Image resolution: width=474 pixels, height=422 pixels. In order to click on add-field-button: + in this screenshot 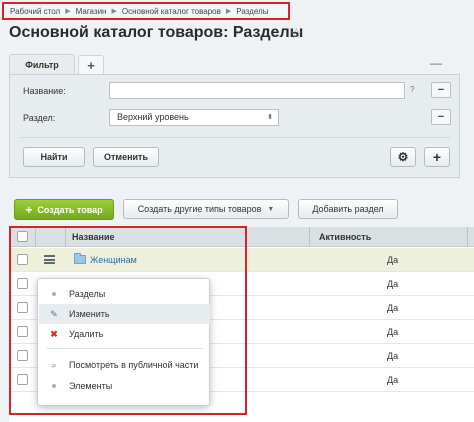, I will do `click(437, 157)`.